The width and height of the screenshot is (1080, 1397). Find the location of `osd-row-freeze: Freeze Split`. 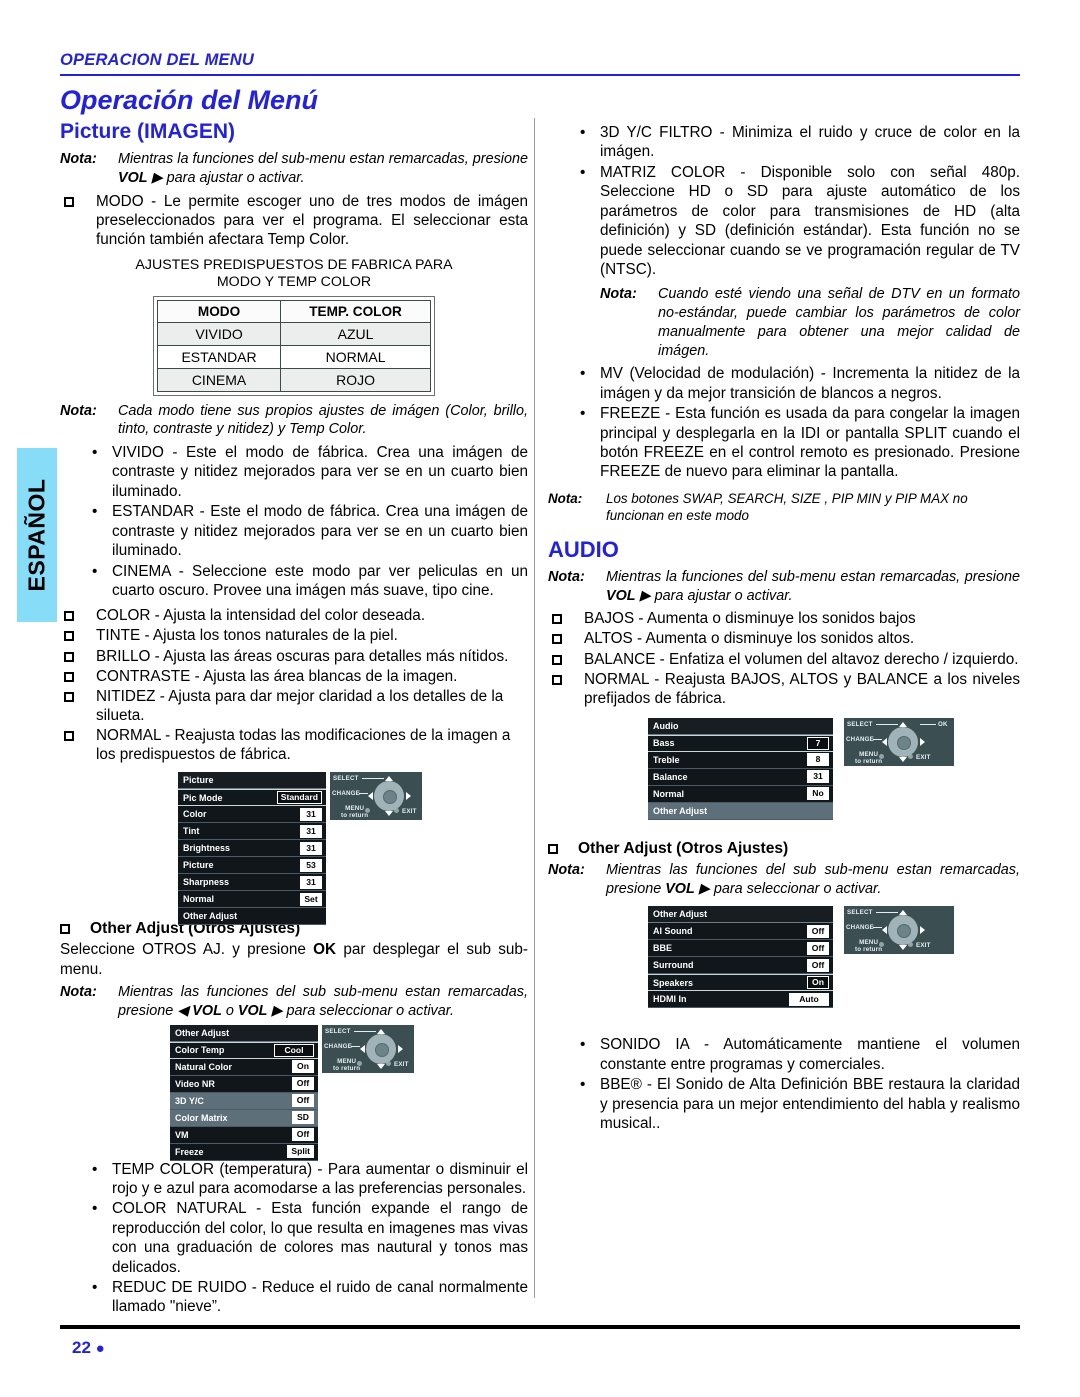

osd-row-freeze: Freeze Split is located at coordinates (244, 1152).